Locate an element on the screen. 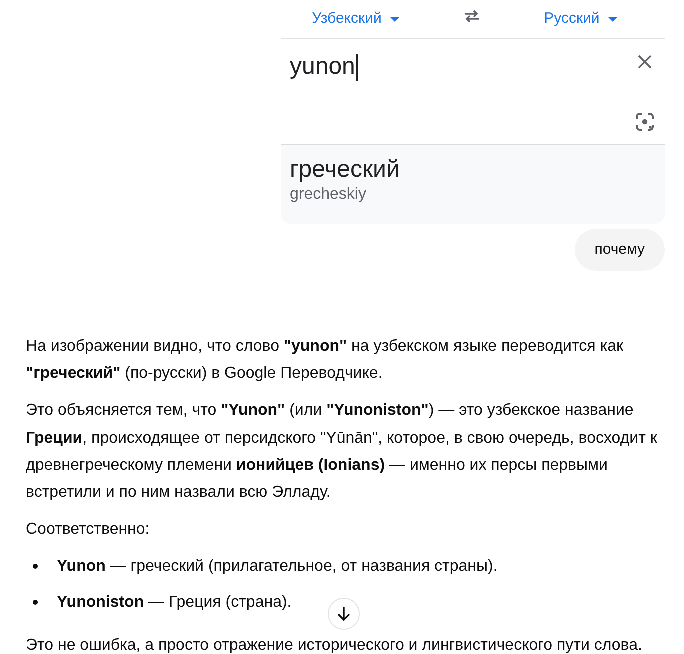 This screenshot has height=654, width=684. close-icon is located at coordinates (645, 62).